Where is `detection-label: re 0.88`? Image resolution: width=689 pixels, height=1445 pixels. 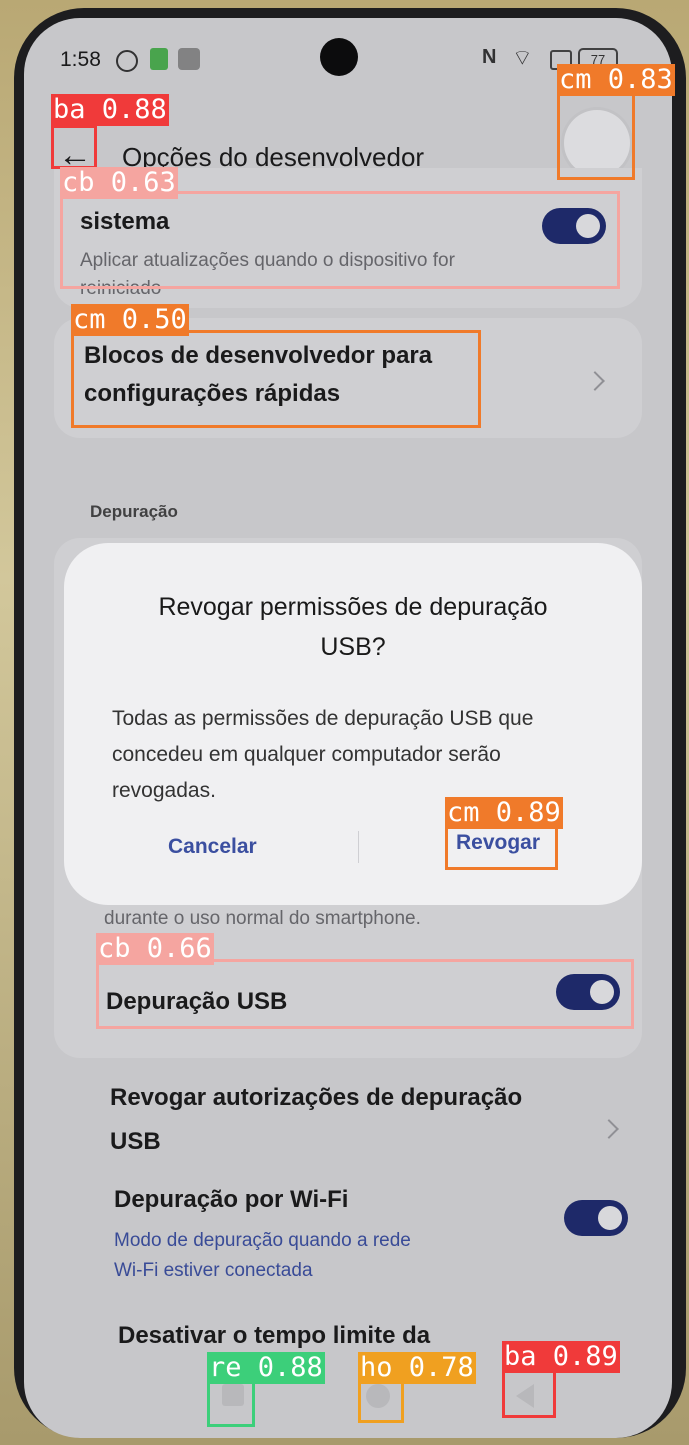
detection-label: re 0.88 is located at coordinates (266, 1368).